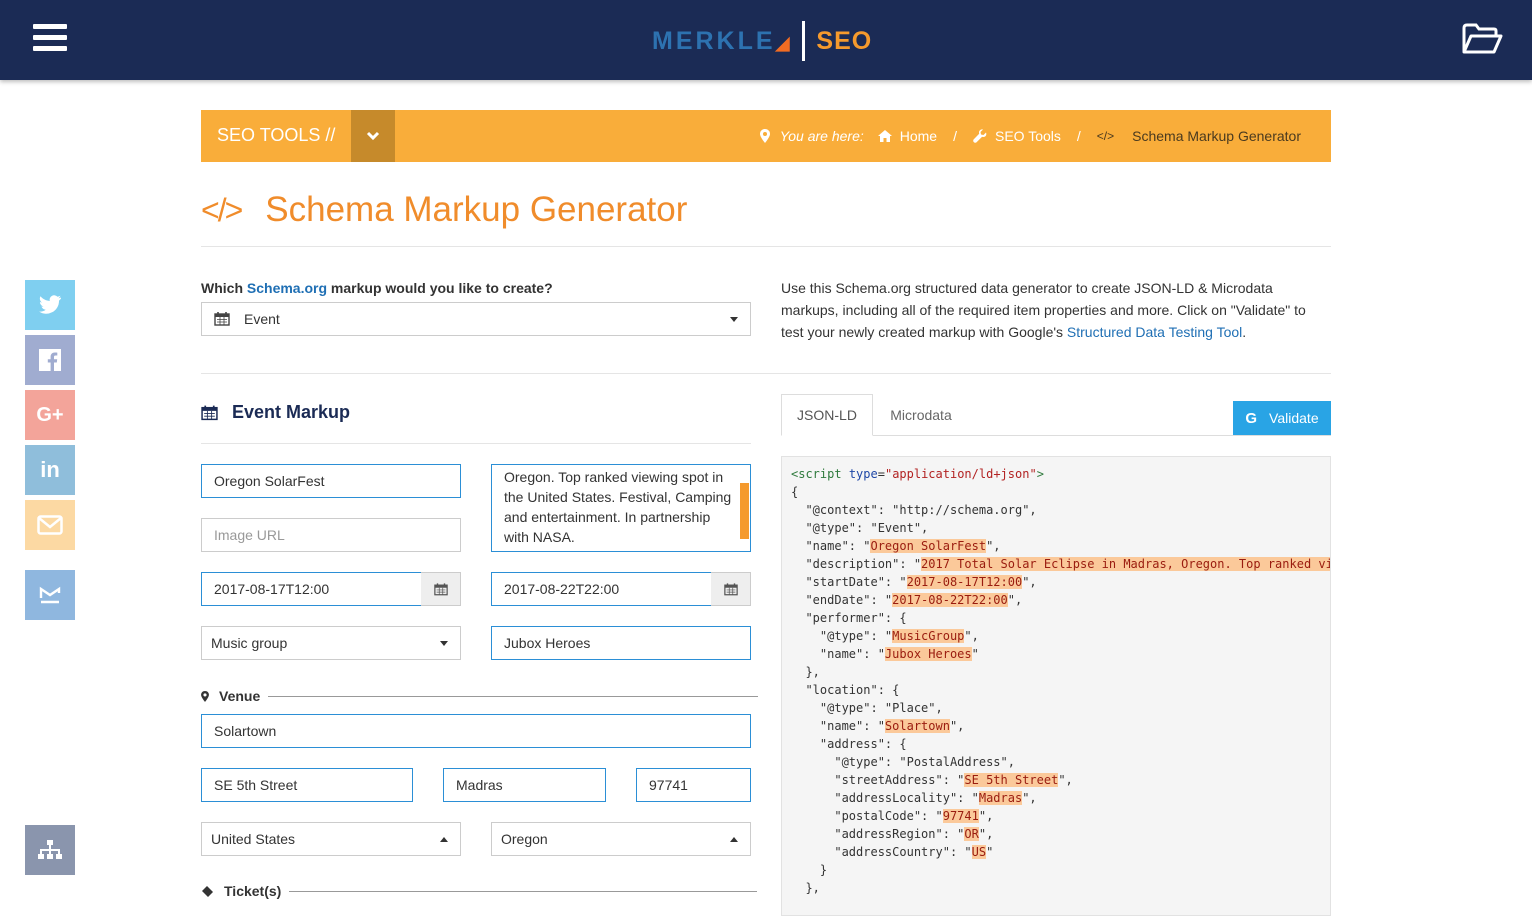 Image resolution: width=1532 pixels, height=916 pixels. I want to click on region-select: Oregon, so click(621, 839).